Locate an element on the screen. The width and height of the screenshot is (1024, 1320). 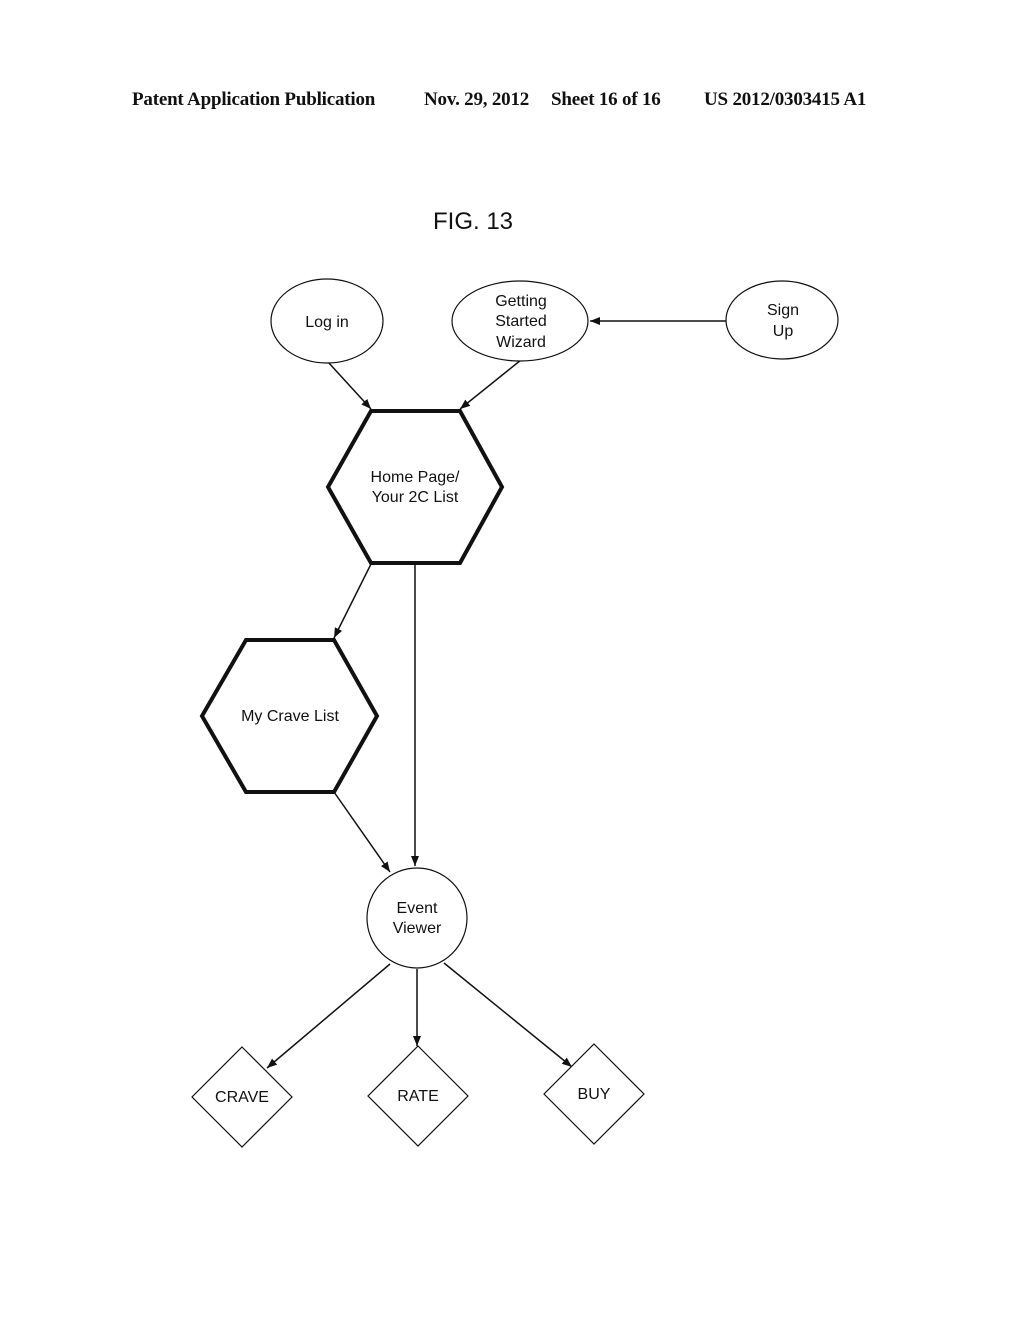
ellipse-shape is located at coordinates (782, 320).